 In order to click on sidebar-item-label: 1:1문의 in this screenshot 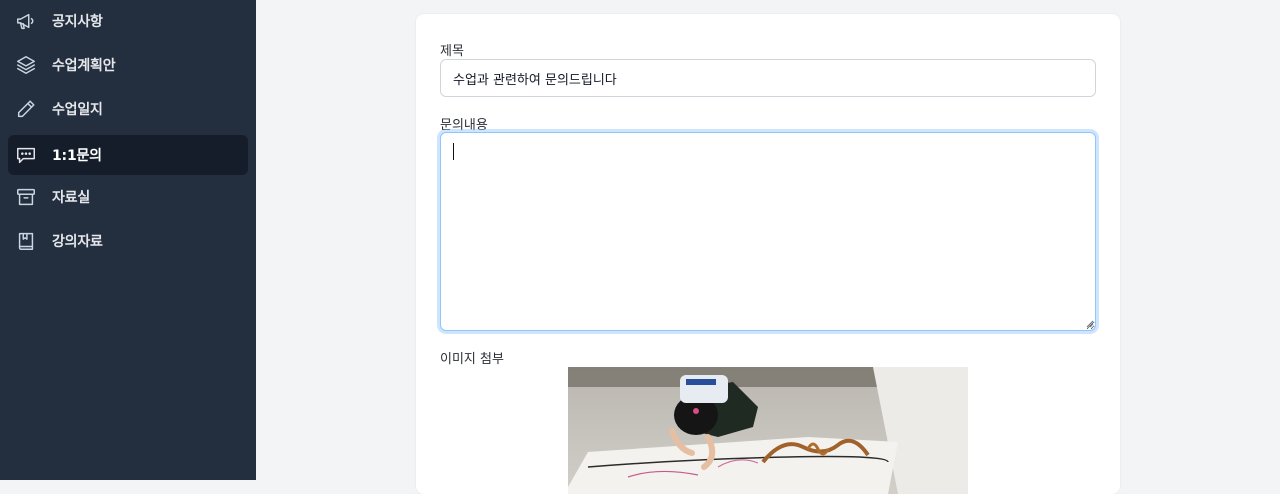, I will do `click(77, 156)`.